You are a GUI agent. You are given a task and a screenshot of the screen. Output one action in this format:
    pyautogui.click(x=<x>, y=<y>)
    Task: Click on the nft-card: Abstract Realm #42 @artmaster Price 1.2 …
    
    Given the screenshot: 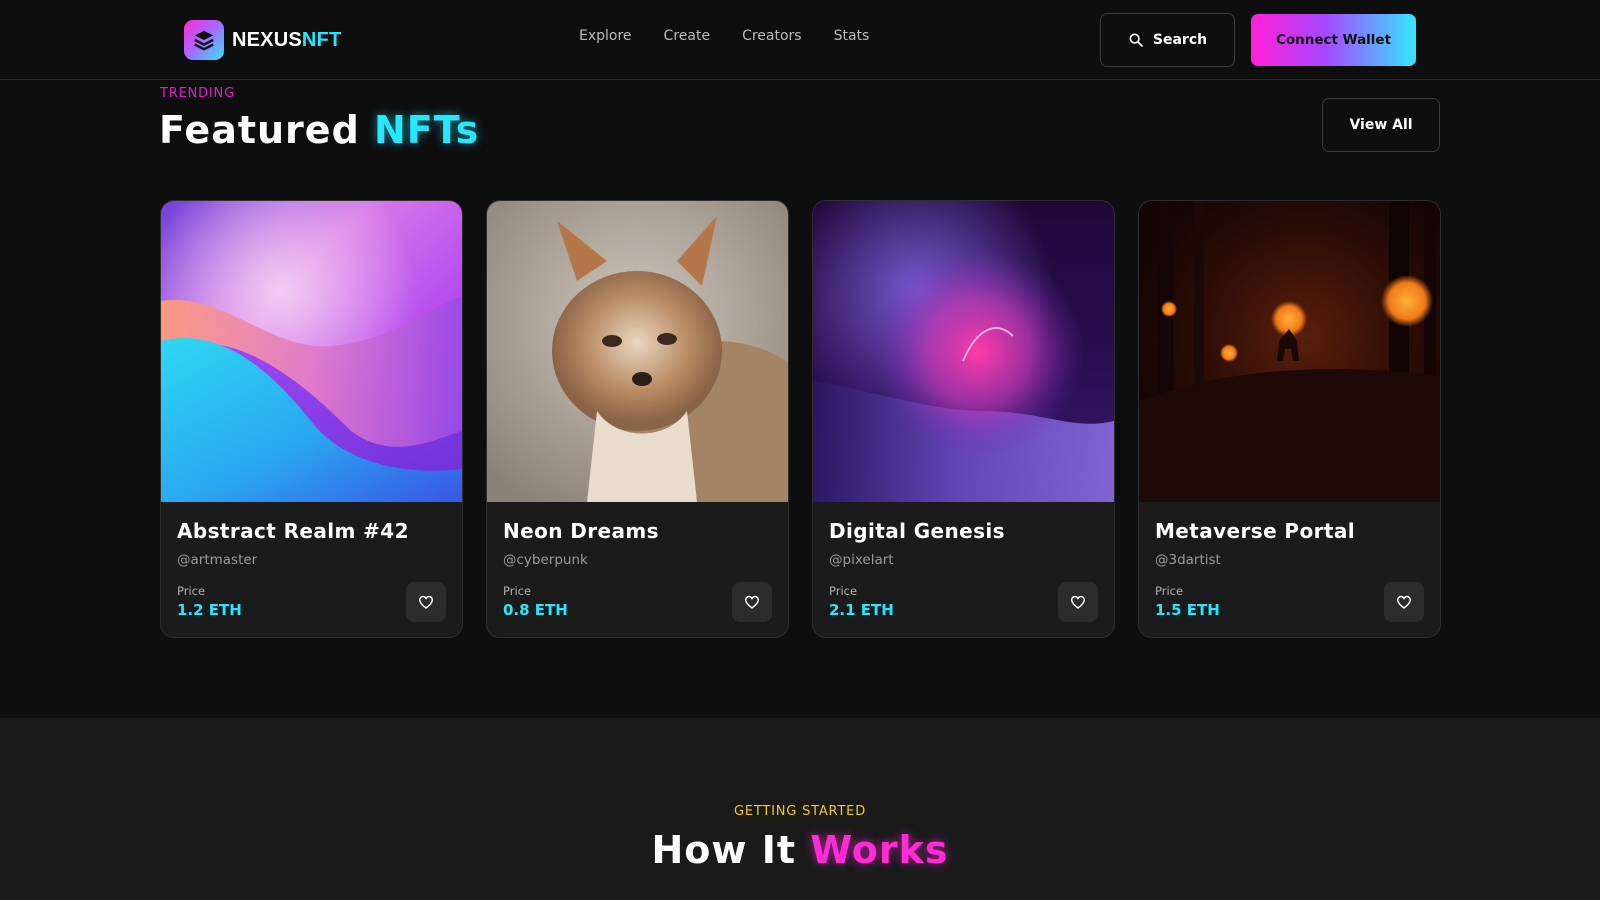 What is the action you would take?
    pyautogui.click(x=311, y=419)
    